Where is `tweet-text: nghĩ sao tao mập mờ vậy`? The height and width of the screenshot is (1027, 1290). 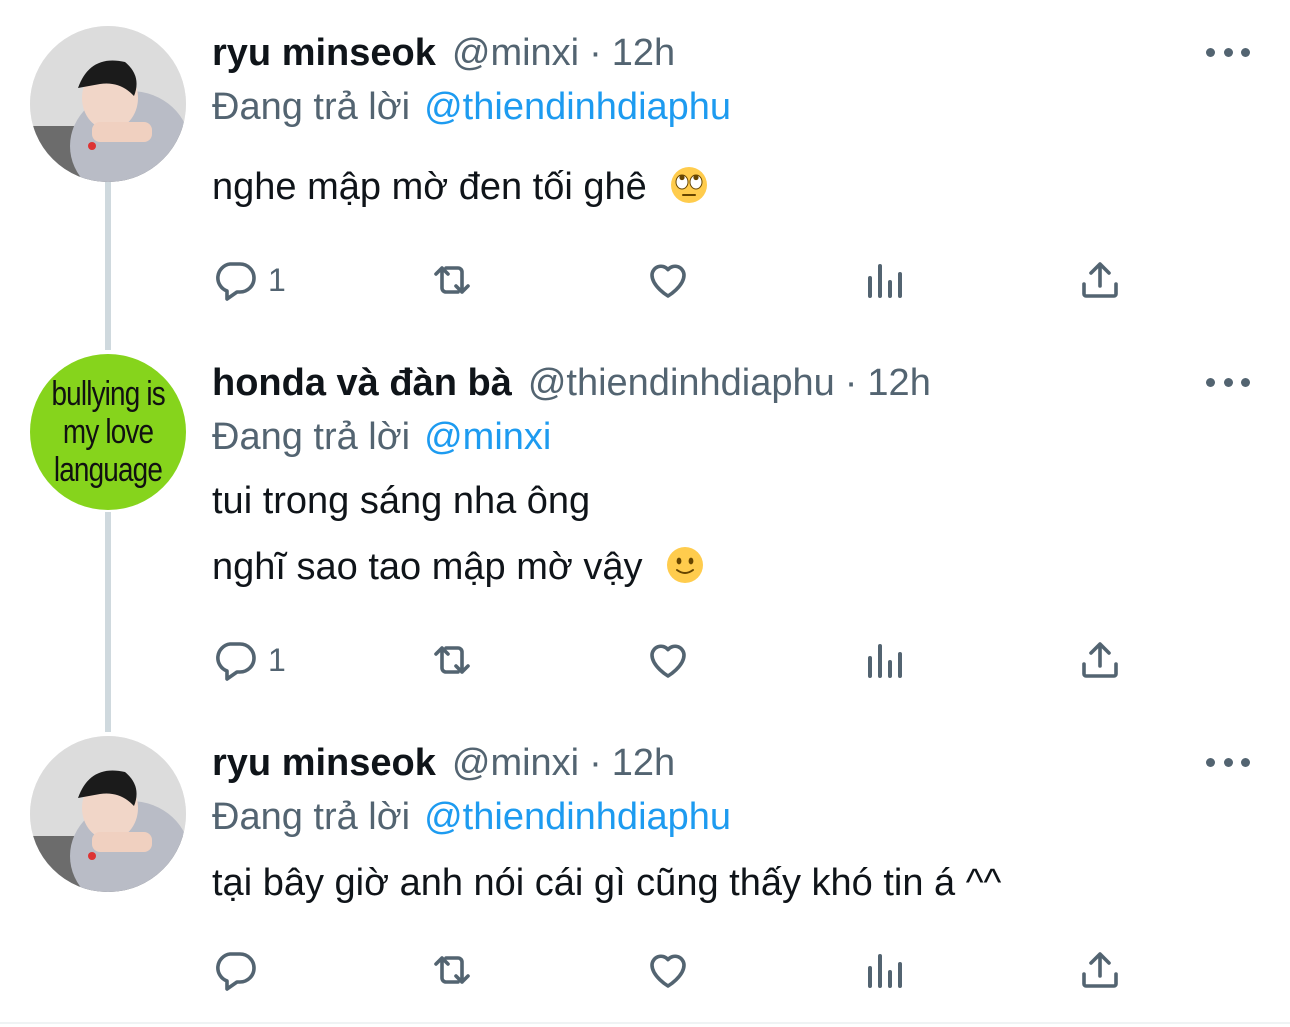
tweet-text: nghĩ sao tao mập mờ vậy is located at coordinates (458, 567).